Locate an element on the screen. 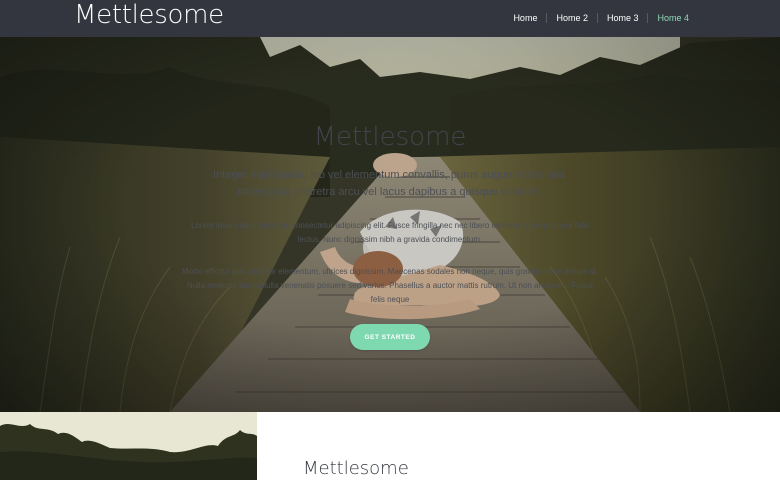 This screenshot has height=480, width=780. about-image is located at coordinates (128, 446).